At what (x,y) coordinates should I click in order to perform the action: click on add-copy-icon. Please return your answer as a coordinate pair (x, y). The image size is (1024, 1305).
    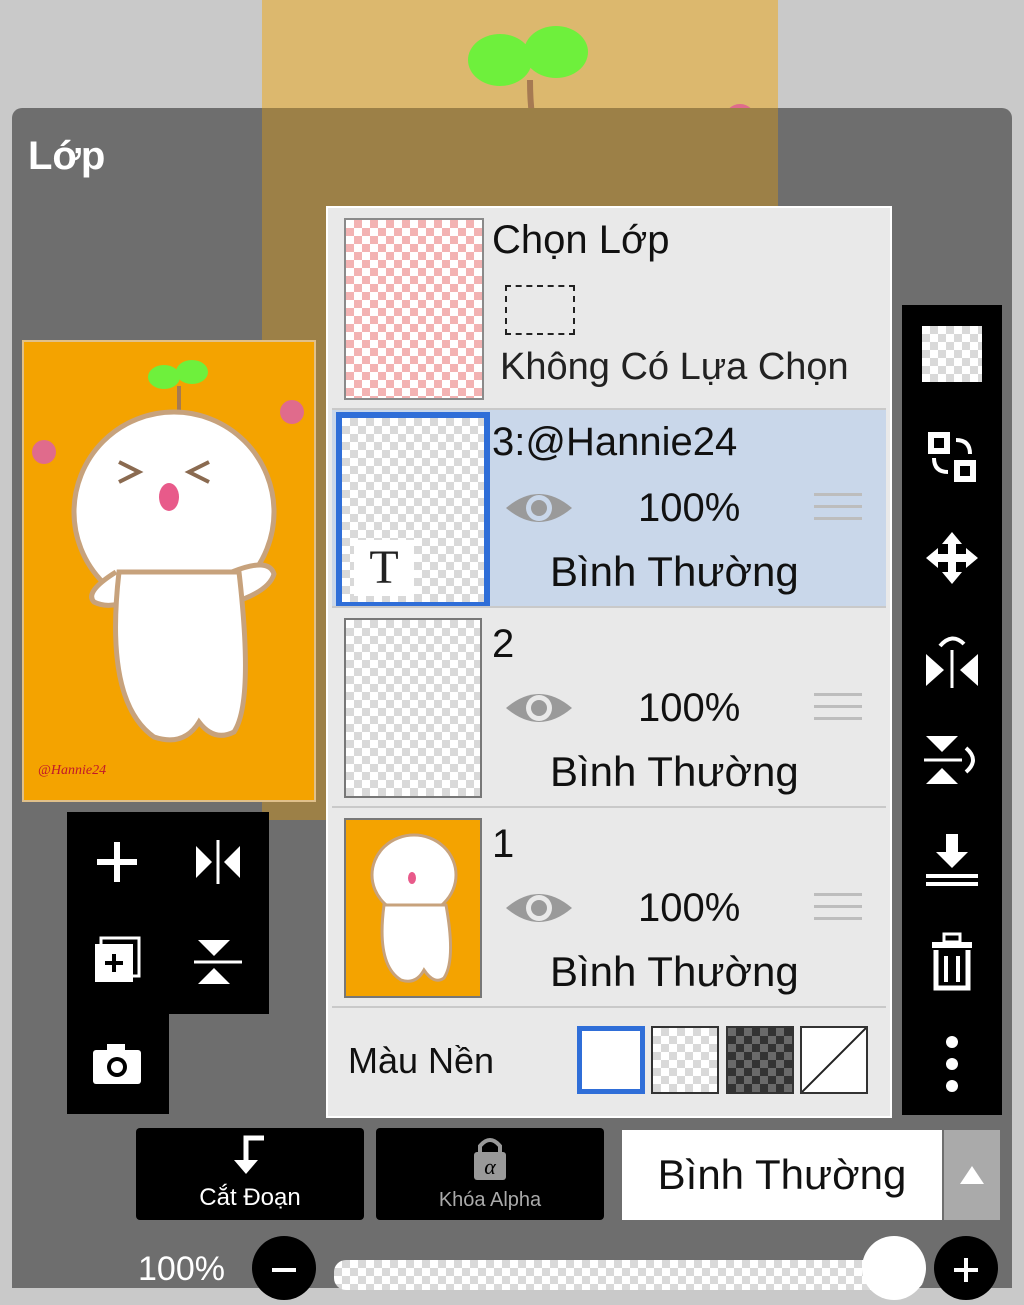
    Looking at the image, I should click on (117, 962).